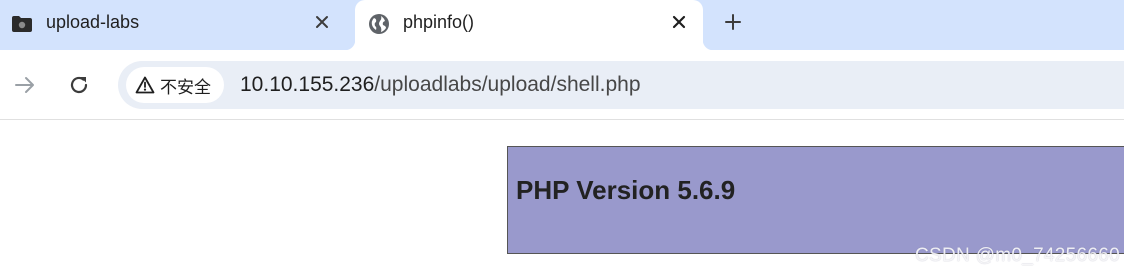 This screenshot has width=1124, height=271. I want to click on reload-icon, so click(79, 85).